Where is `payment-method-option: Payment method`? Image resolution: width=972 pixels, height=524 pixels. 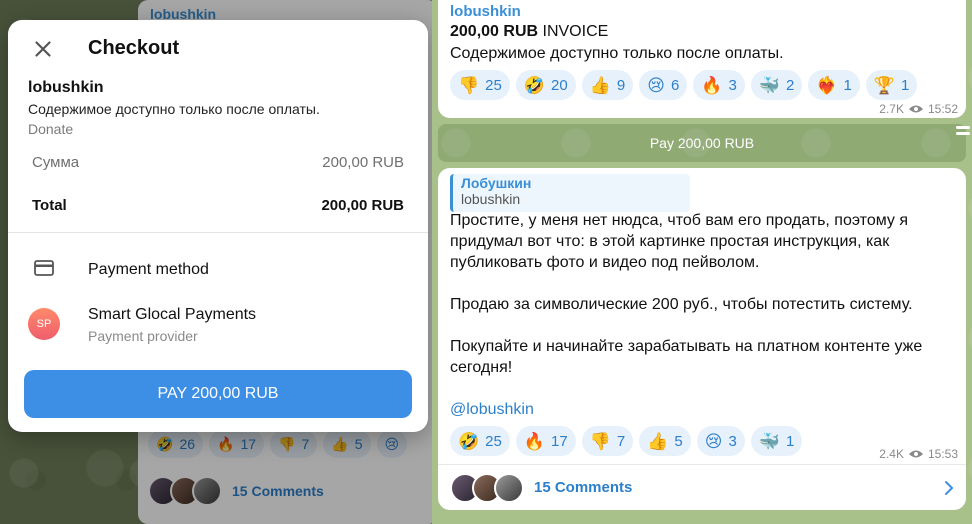
payment-method-option: Payment method is located at coordinates (148, 270).